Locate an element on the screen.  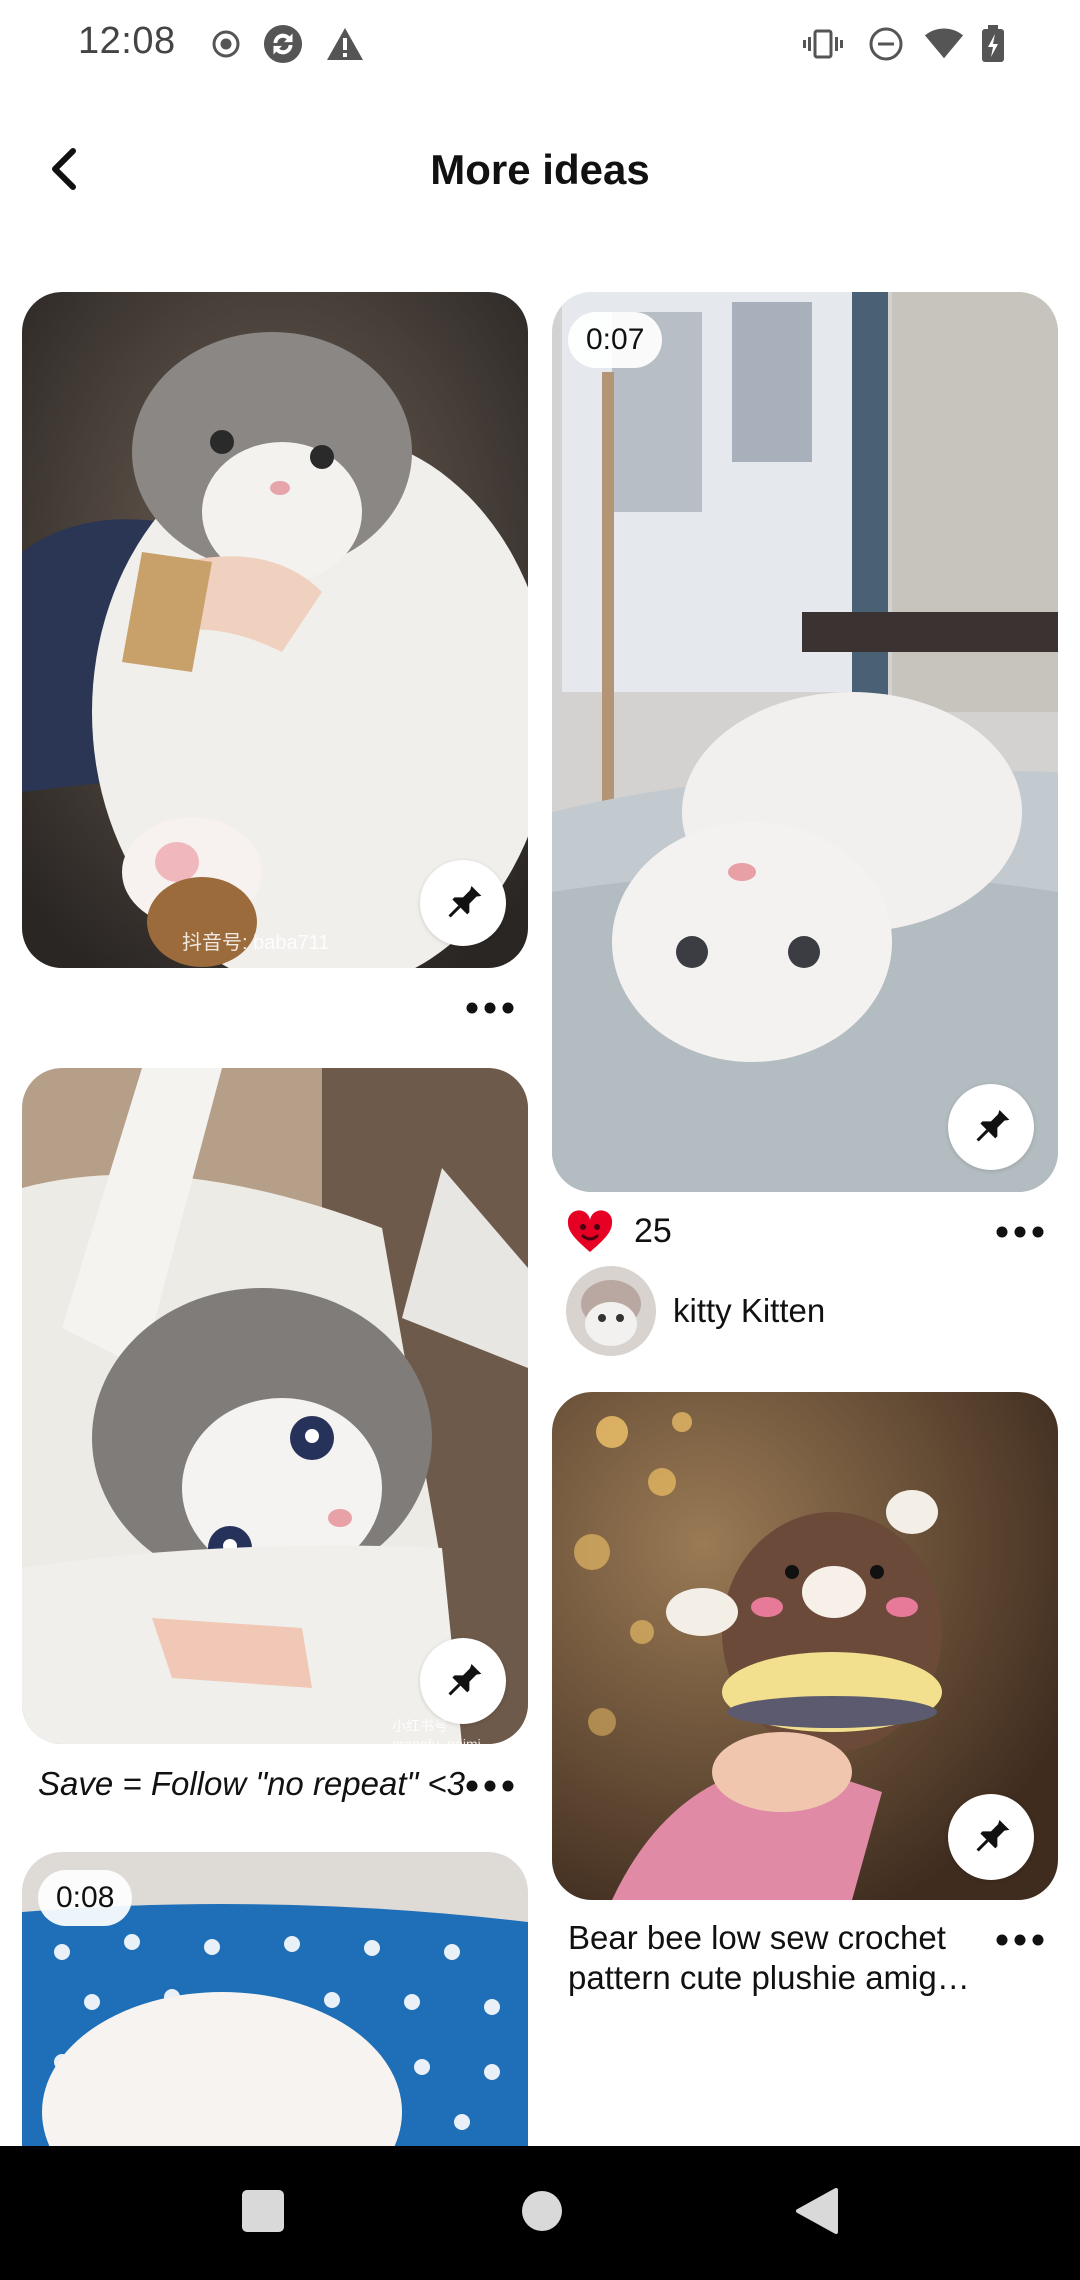
system-nav-bar is located at coordinates (540, 2213).